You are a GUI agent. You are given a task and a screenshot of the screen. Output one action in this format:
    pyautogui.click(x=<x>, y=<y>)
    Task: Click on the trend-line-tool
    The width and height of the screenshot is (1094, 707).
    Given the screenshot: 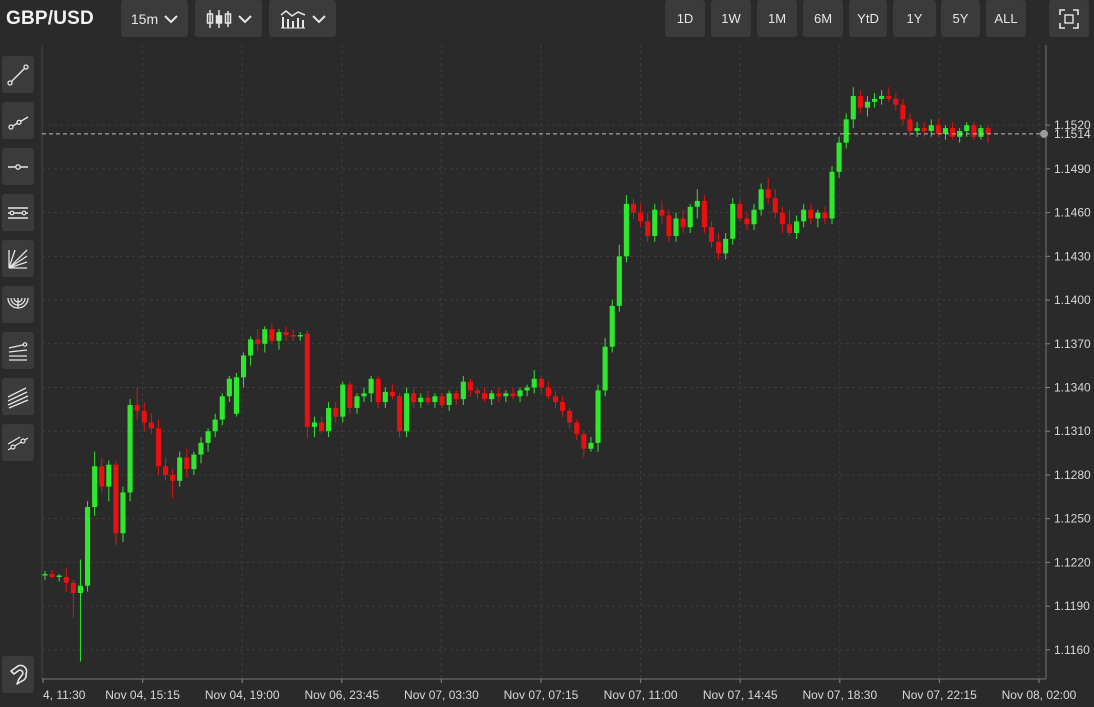 What is the action you would take?
    pyautogui.click(x=18, y=74)
    